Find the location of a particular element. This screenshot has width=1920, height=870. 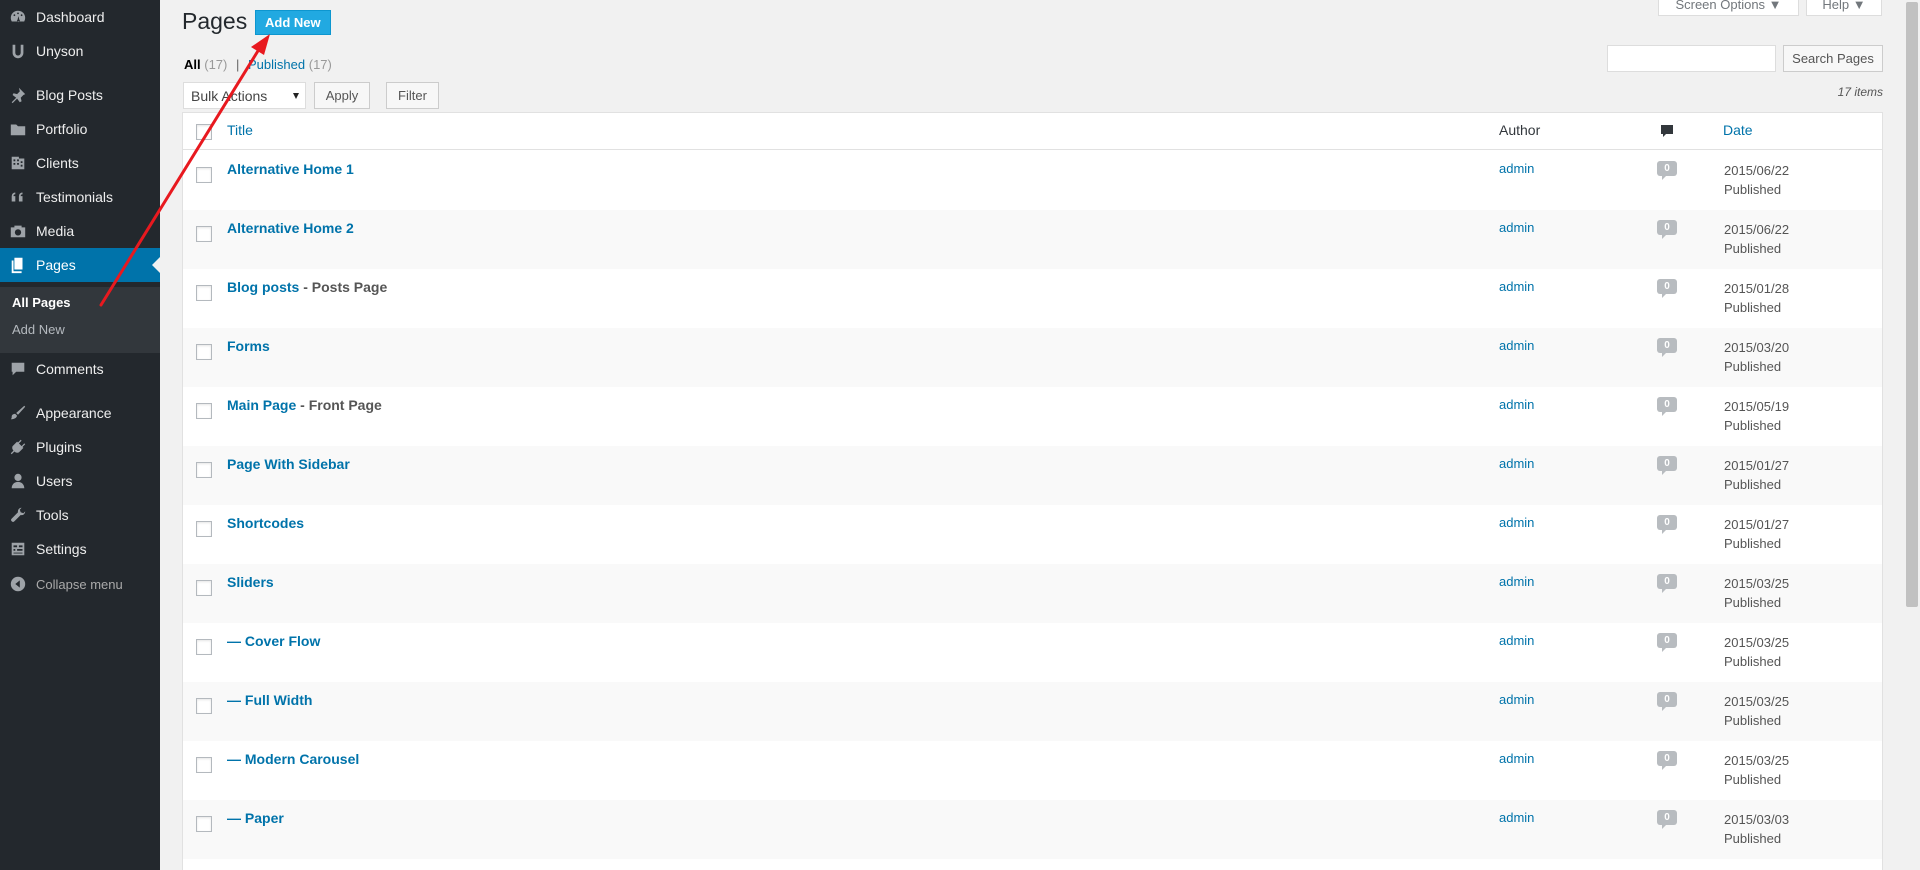

column-title-header: Title is located at coordinates (240, 130).